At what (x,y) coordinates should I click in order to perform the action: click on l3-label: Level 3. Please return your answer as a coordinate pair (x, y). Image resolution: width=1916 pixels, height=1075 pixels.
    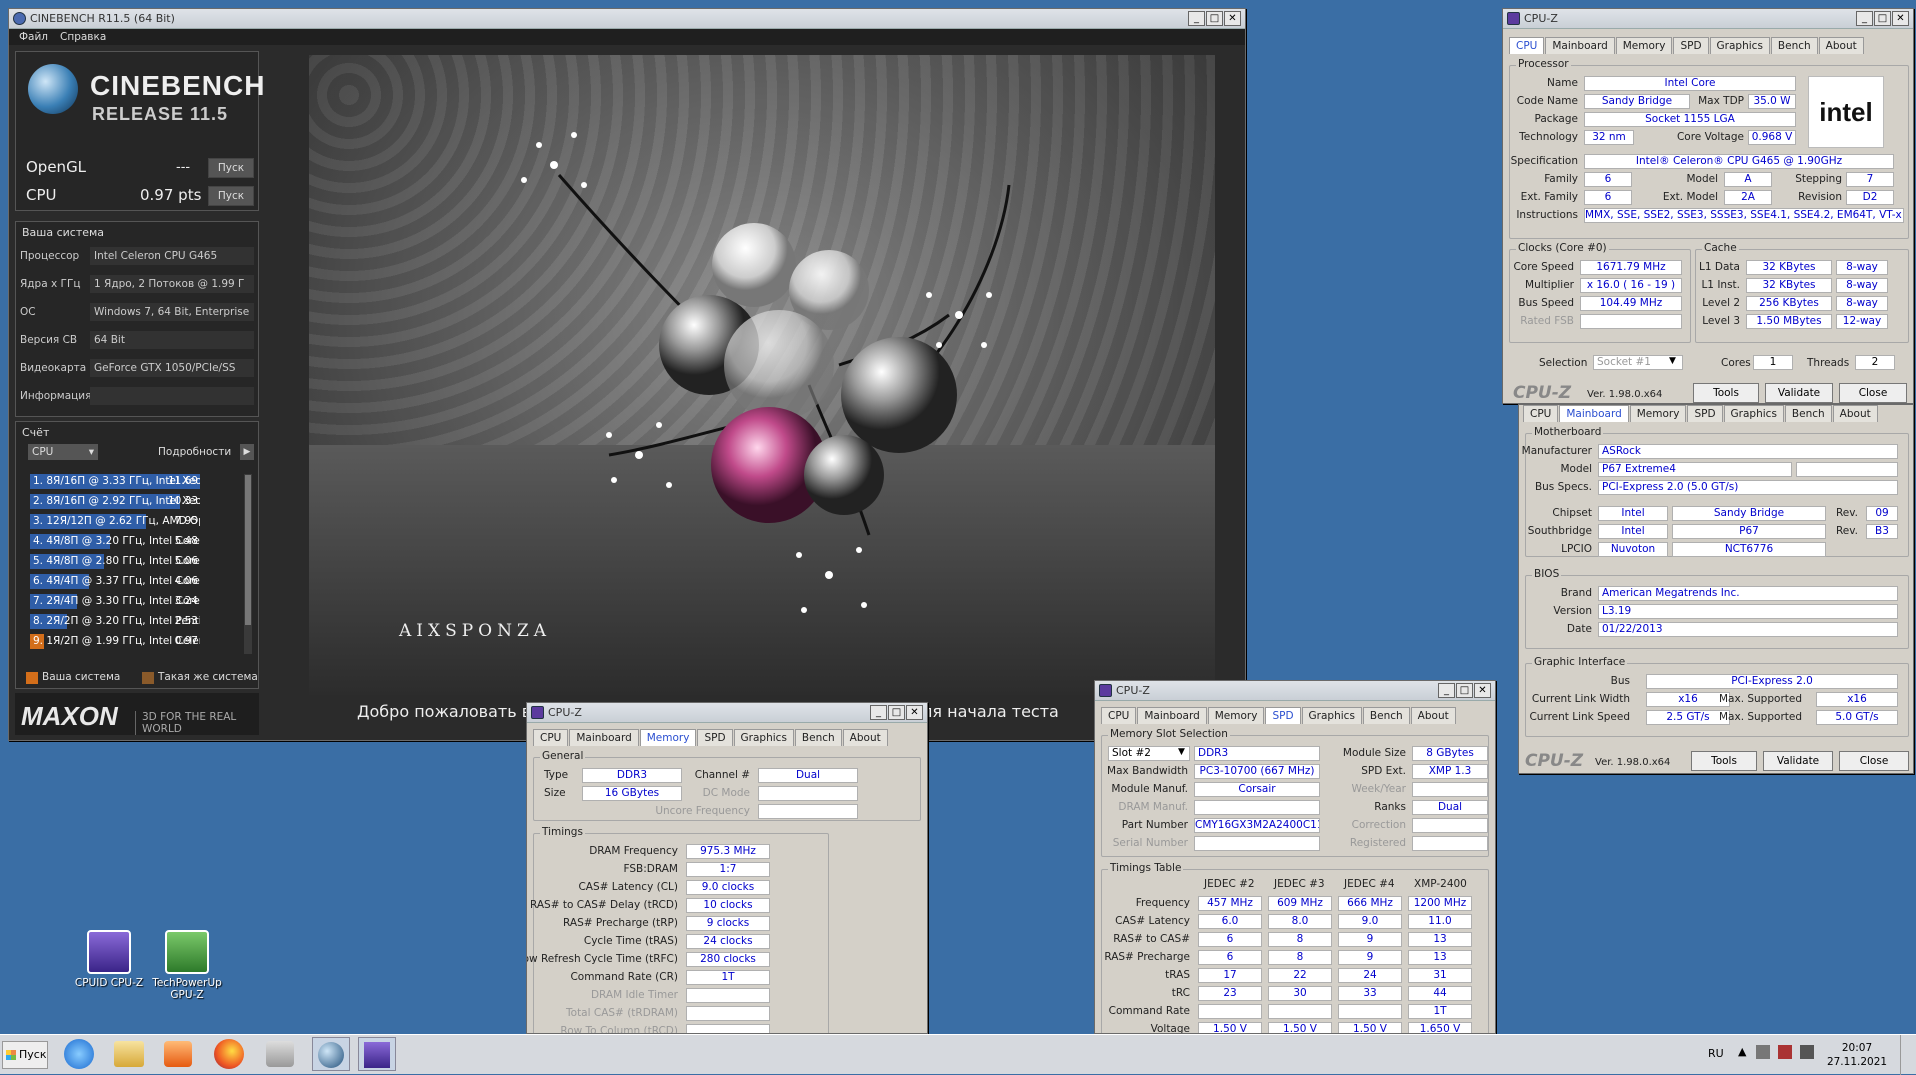
    Looking at the image, I should click on (1721, 321).